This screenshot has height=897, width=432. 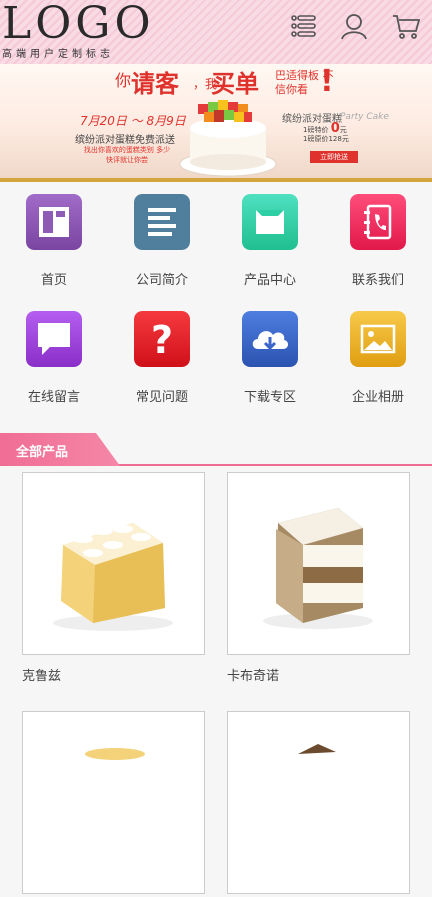 What do you see at coordinates (162, 222) in the screenshot?
I see `document-lines-icon` at bounding box center [162, 222].